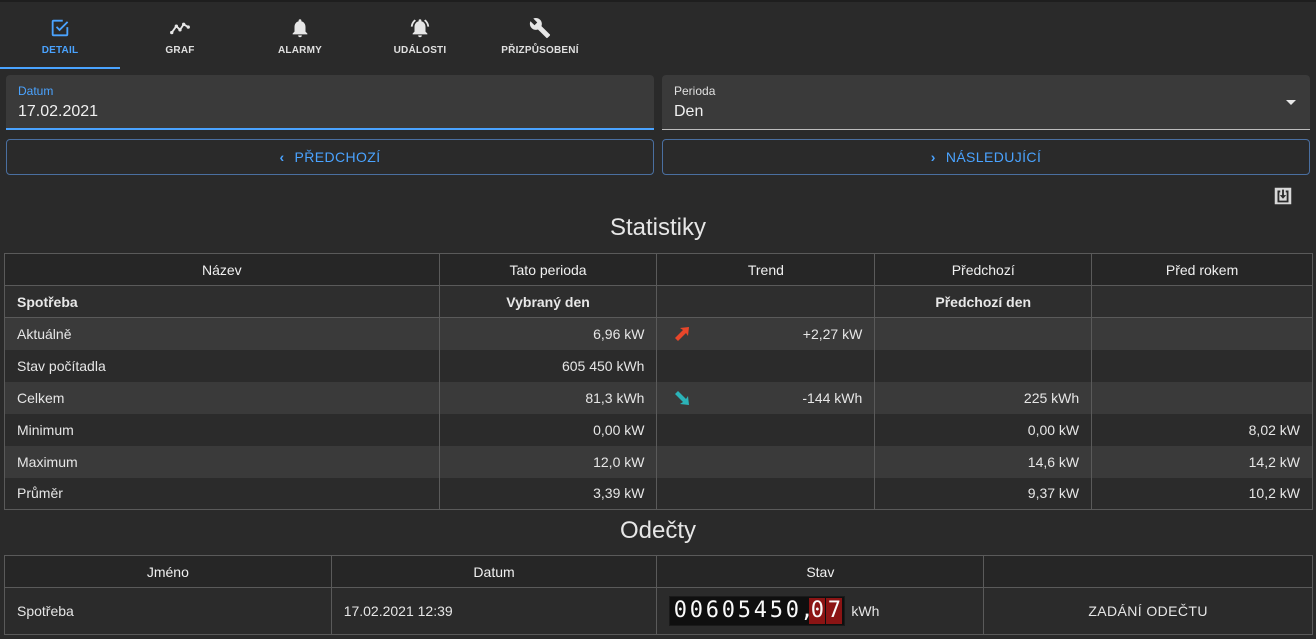 The width and height of the screenshot is (1316, 639). What do you see at coordinates (420, 27) in the screenshot?
I see `bell-ring-icon` at bounding box center [420, 27].